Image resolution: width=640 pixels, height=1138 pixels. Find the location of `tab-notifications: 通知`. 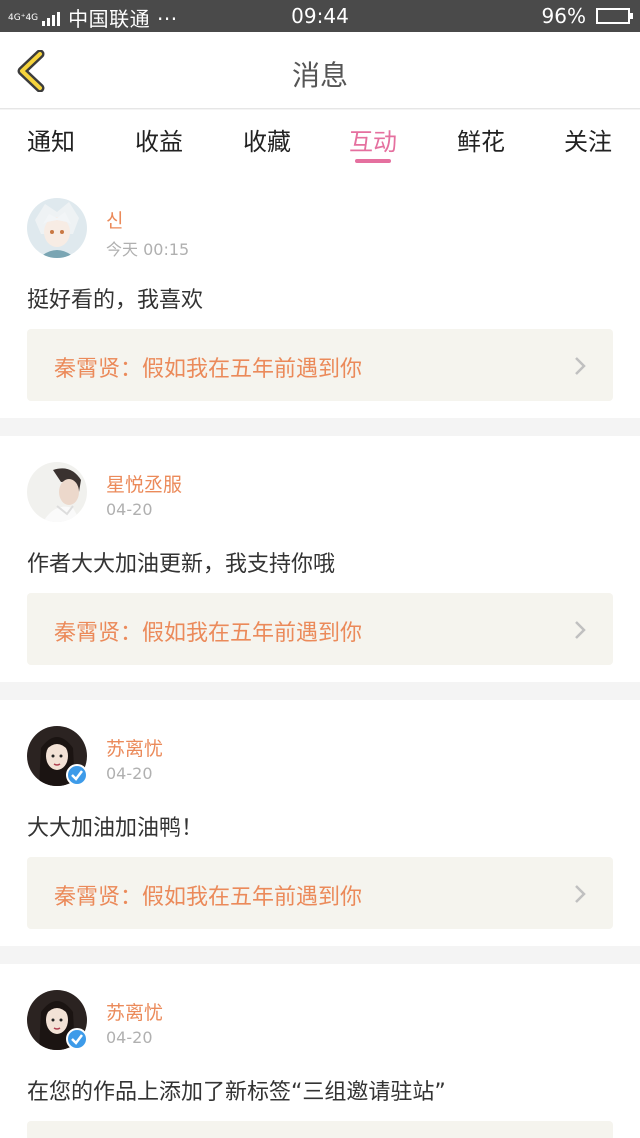

tab-notifications: 通知 is located at coordinates (51, 139).